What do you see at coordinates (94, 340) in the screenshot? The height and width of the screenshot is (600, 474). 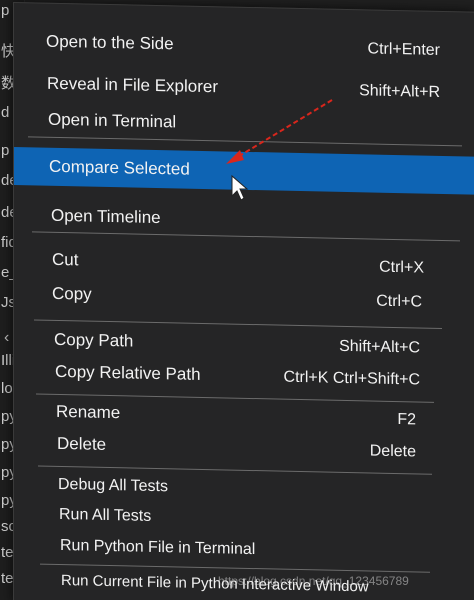 I see `menu-item-label: Copy Path` at bounding box center [94, 340].